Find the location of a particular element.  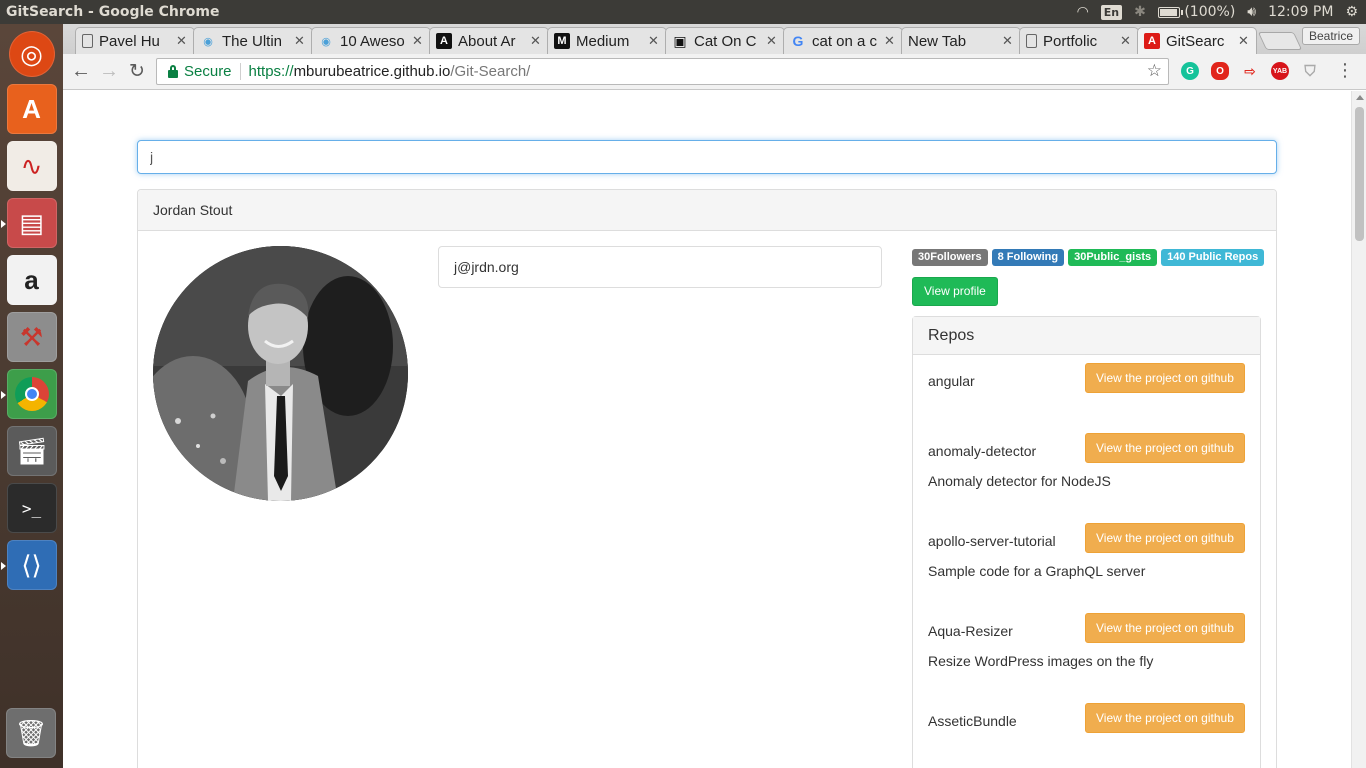

following-badge: 8 Following is located at coordinates (1028, 257).